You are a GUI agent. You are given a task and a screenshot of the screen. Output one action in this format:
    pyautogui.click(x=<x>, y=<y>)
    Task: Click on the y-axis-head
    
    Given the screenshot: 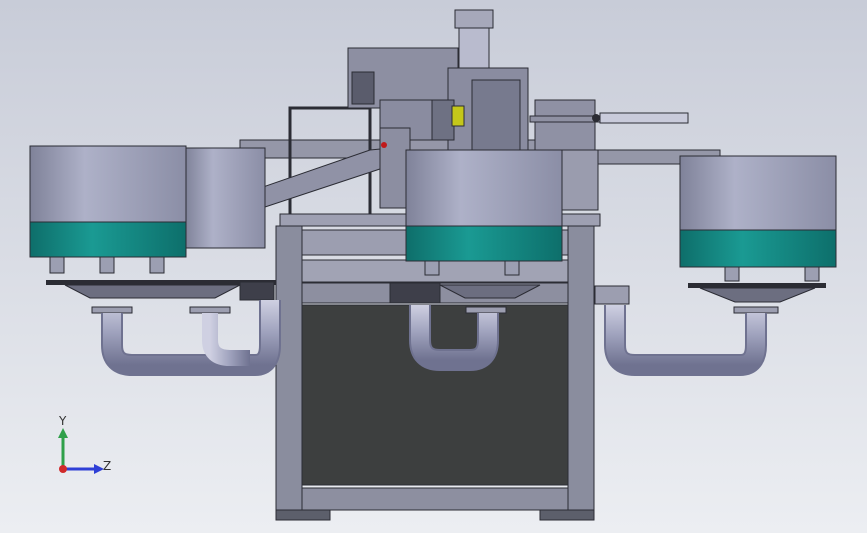 What is the action you would take?
    pyautogui.click(x=63, y=433)
    